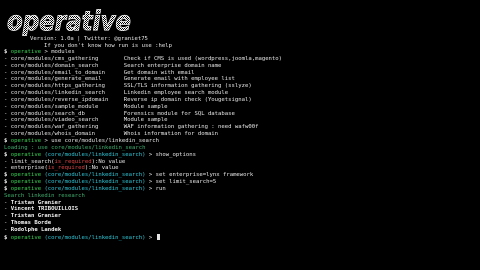 The image size is (480, 270). What do you see at coordinates (63, 52) in the screenshot?
I see `command-text: modules` at bounding box center [63, 52].